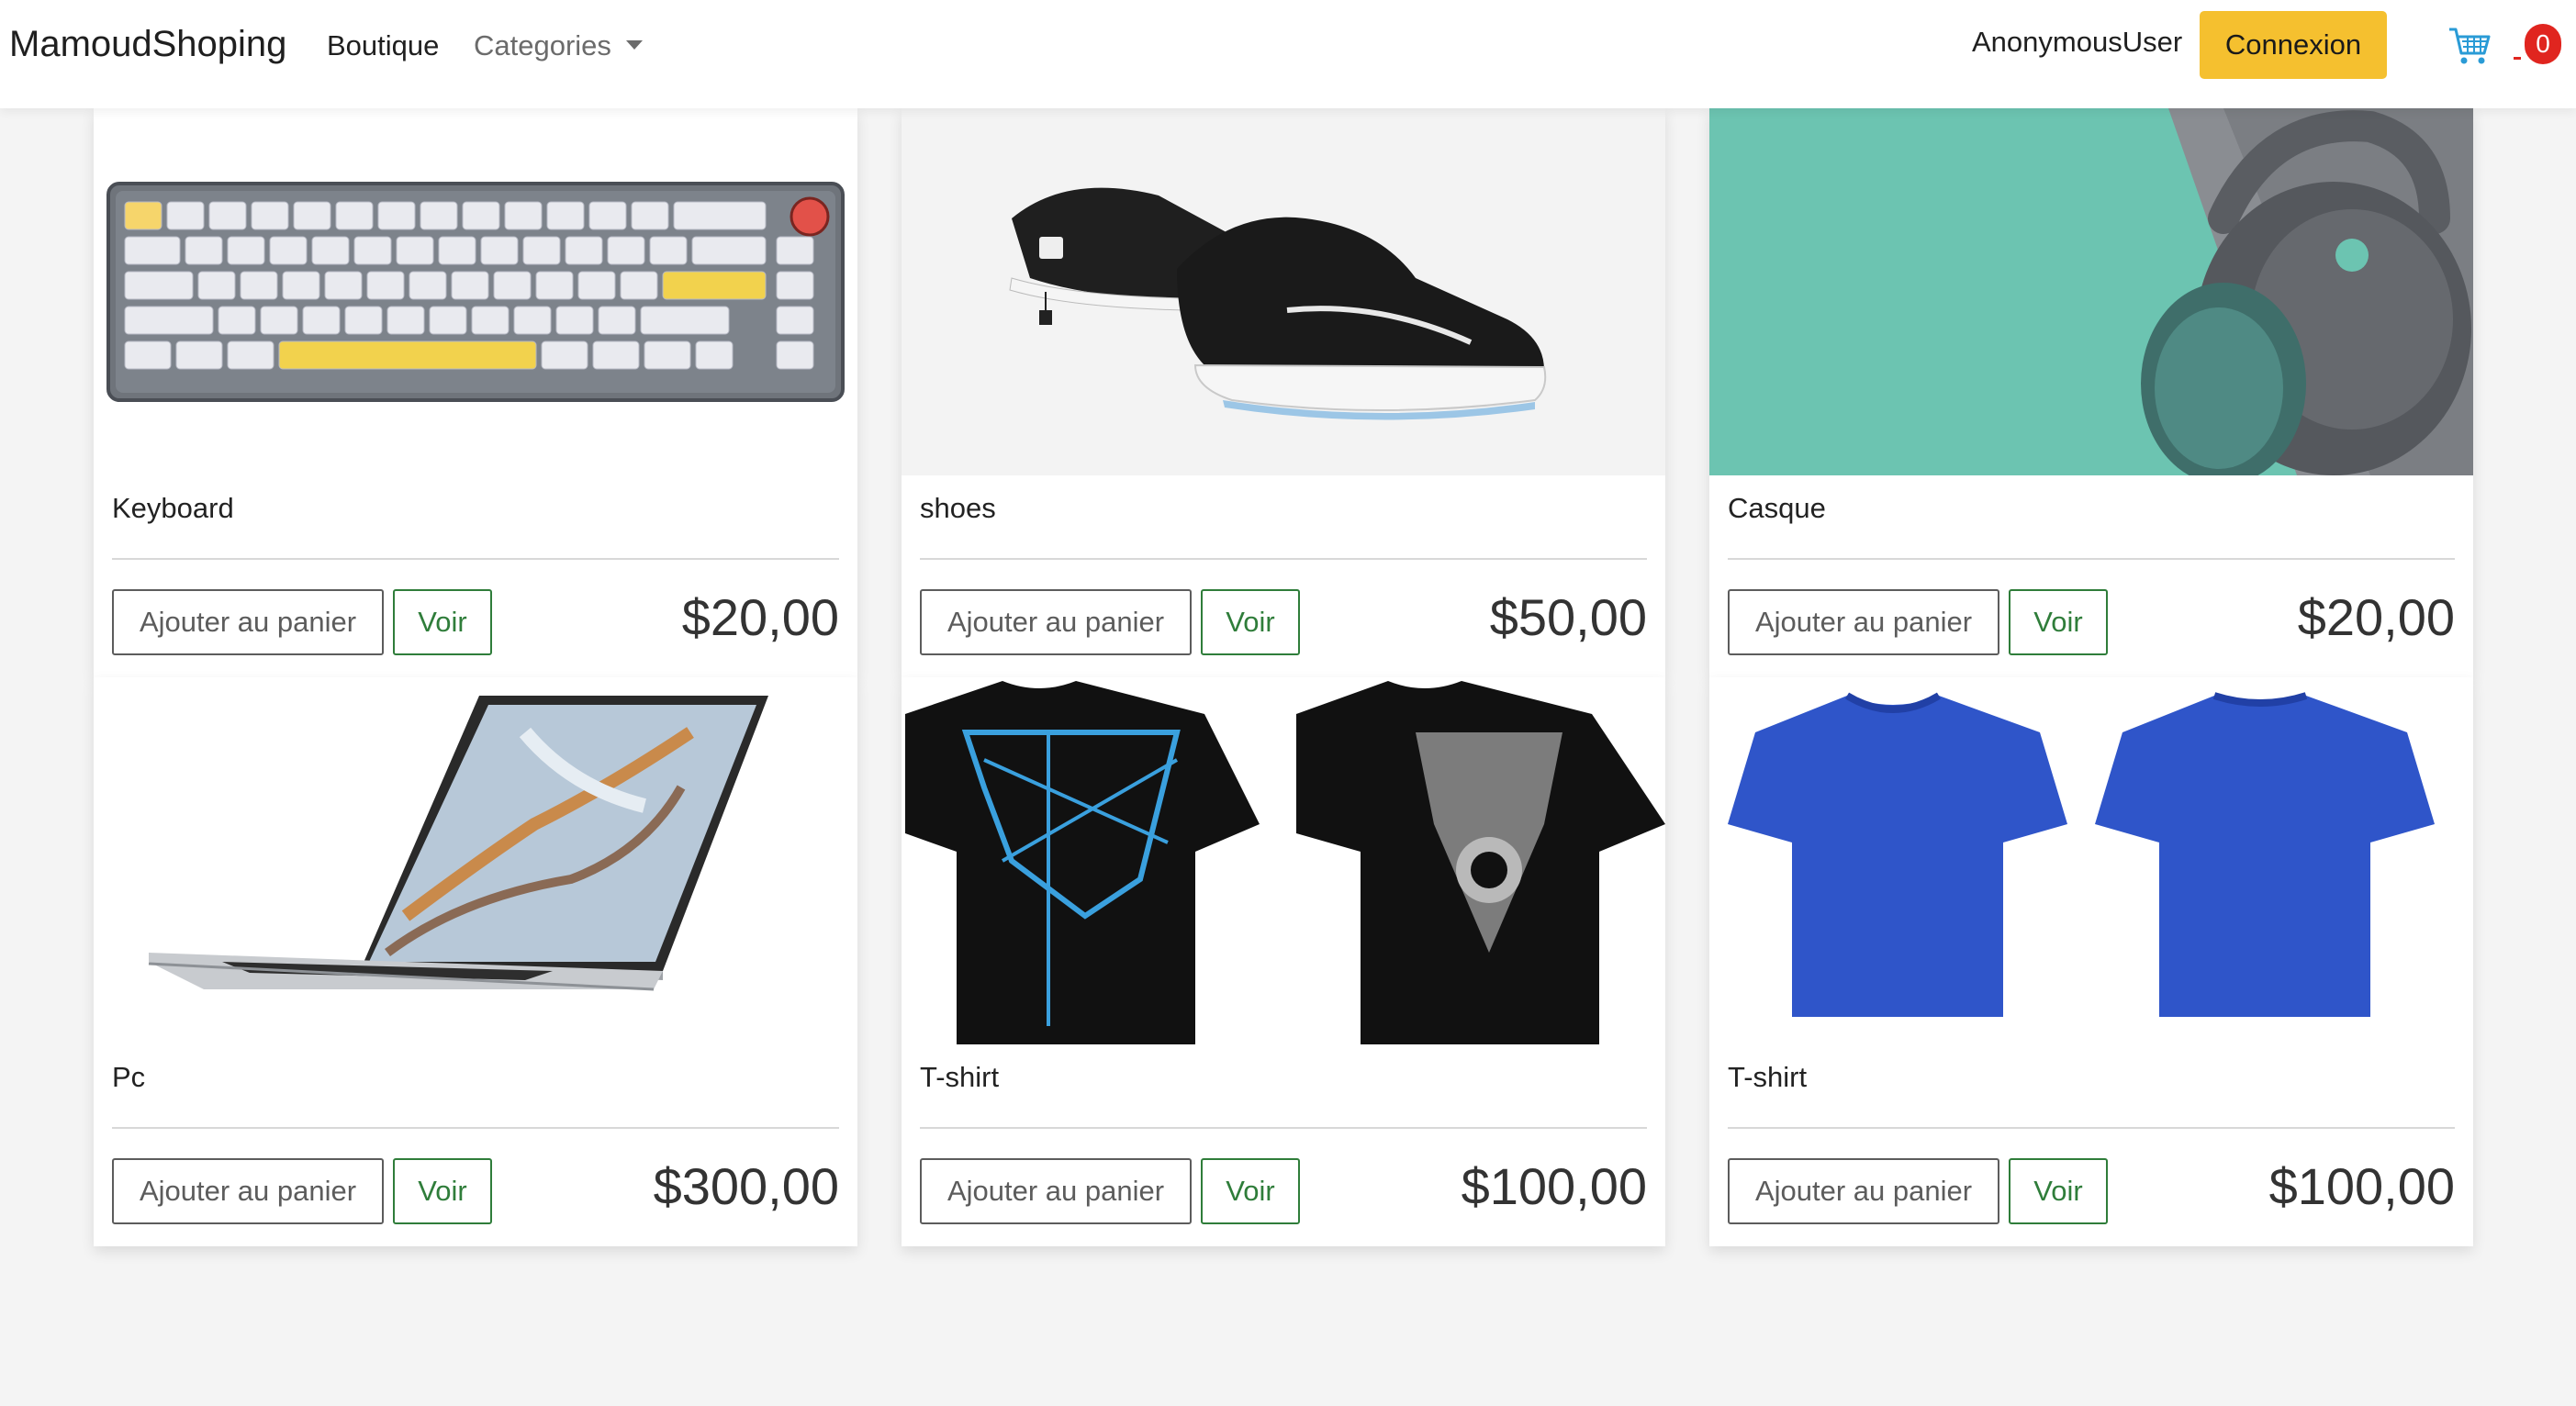 The height and width of the screenshot is (1406, 2576). Describe the element at coordinates (173, 508) in the screenshot. I see `product-title: Keyboard` at that location.